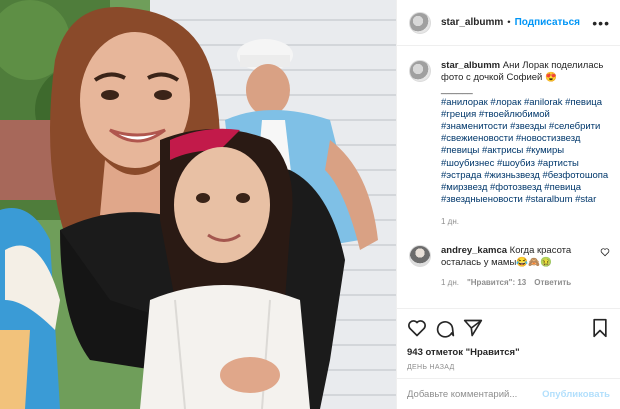  I want to click on save-bookmark-icon, so click(600, 328).